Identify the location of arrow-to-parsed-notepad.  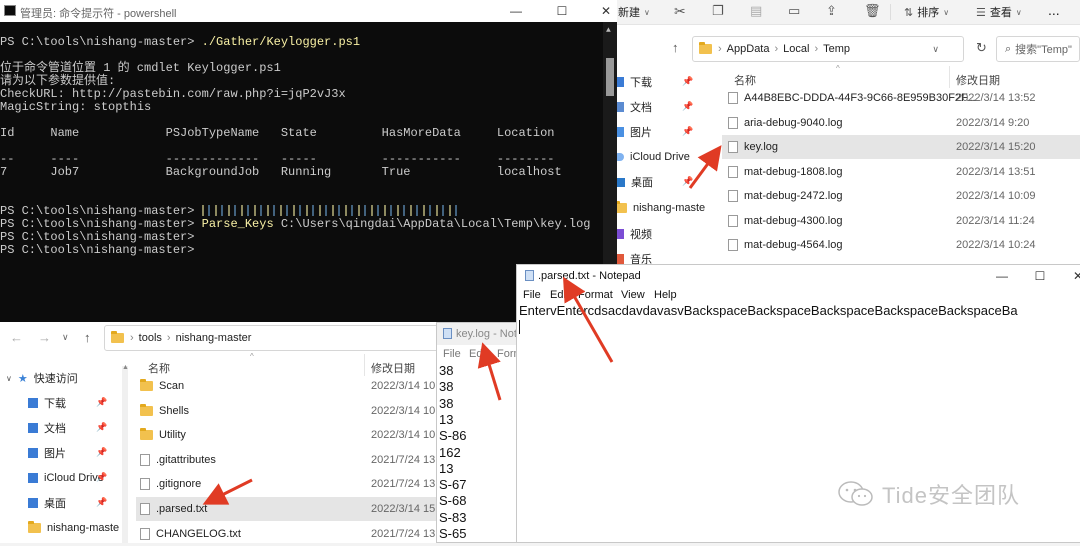
(588, 319).